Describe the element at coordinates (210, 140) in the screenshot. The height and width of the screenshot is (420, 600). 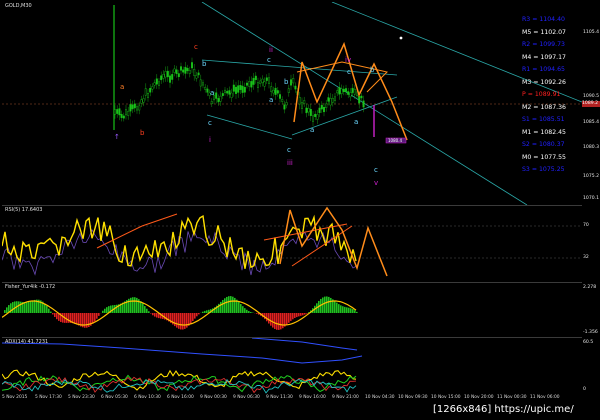
I see `svg-text: i` at that location.